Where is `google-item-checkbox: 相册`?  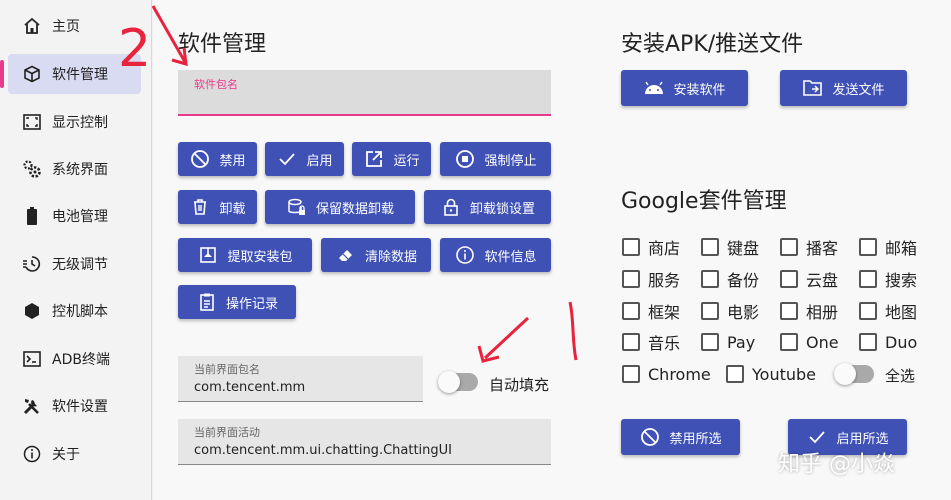 google-item-checkbox: 相册 is located at coordinates (809, 311).